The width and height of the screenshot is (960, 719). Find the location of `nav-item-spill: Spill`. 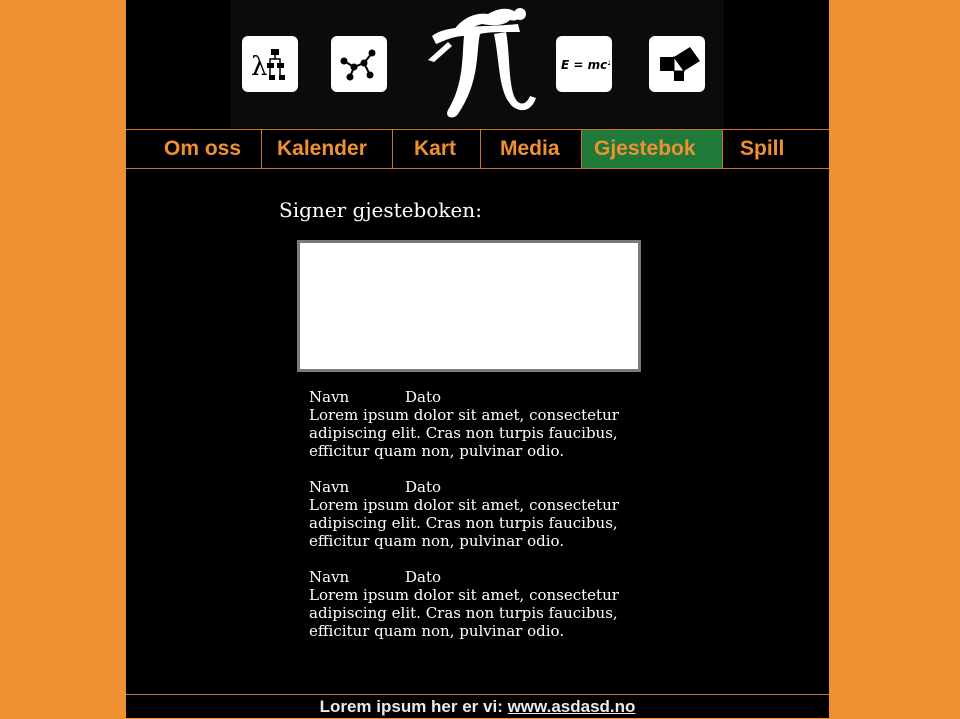

nav-item-spill: Spill is located at coordinates (776, 149).